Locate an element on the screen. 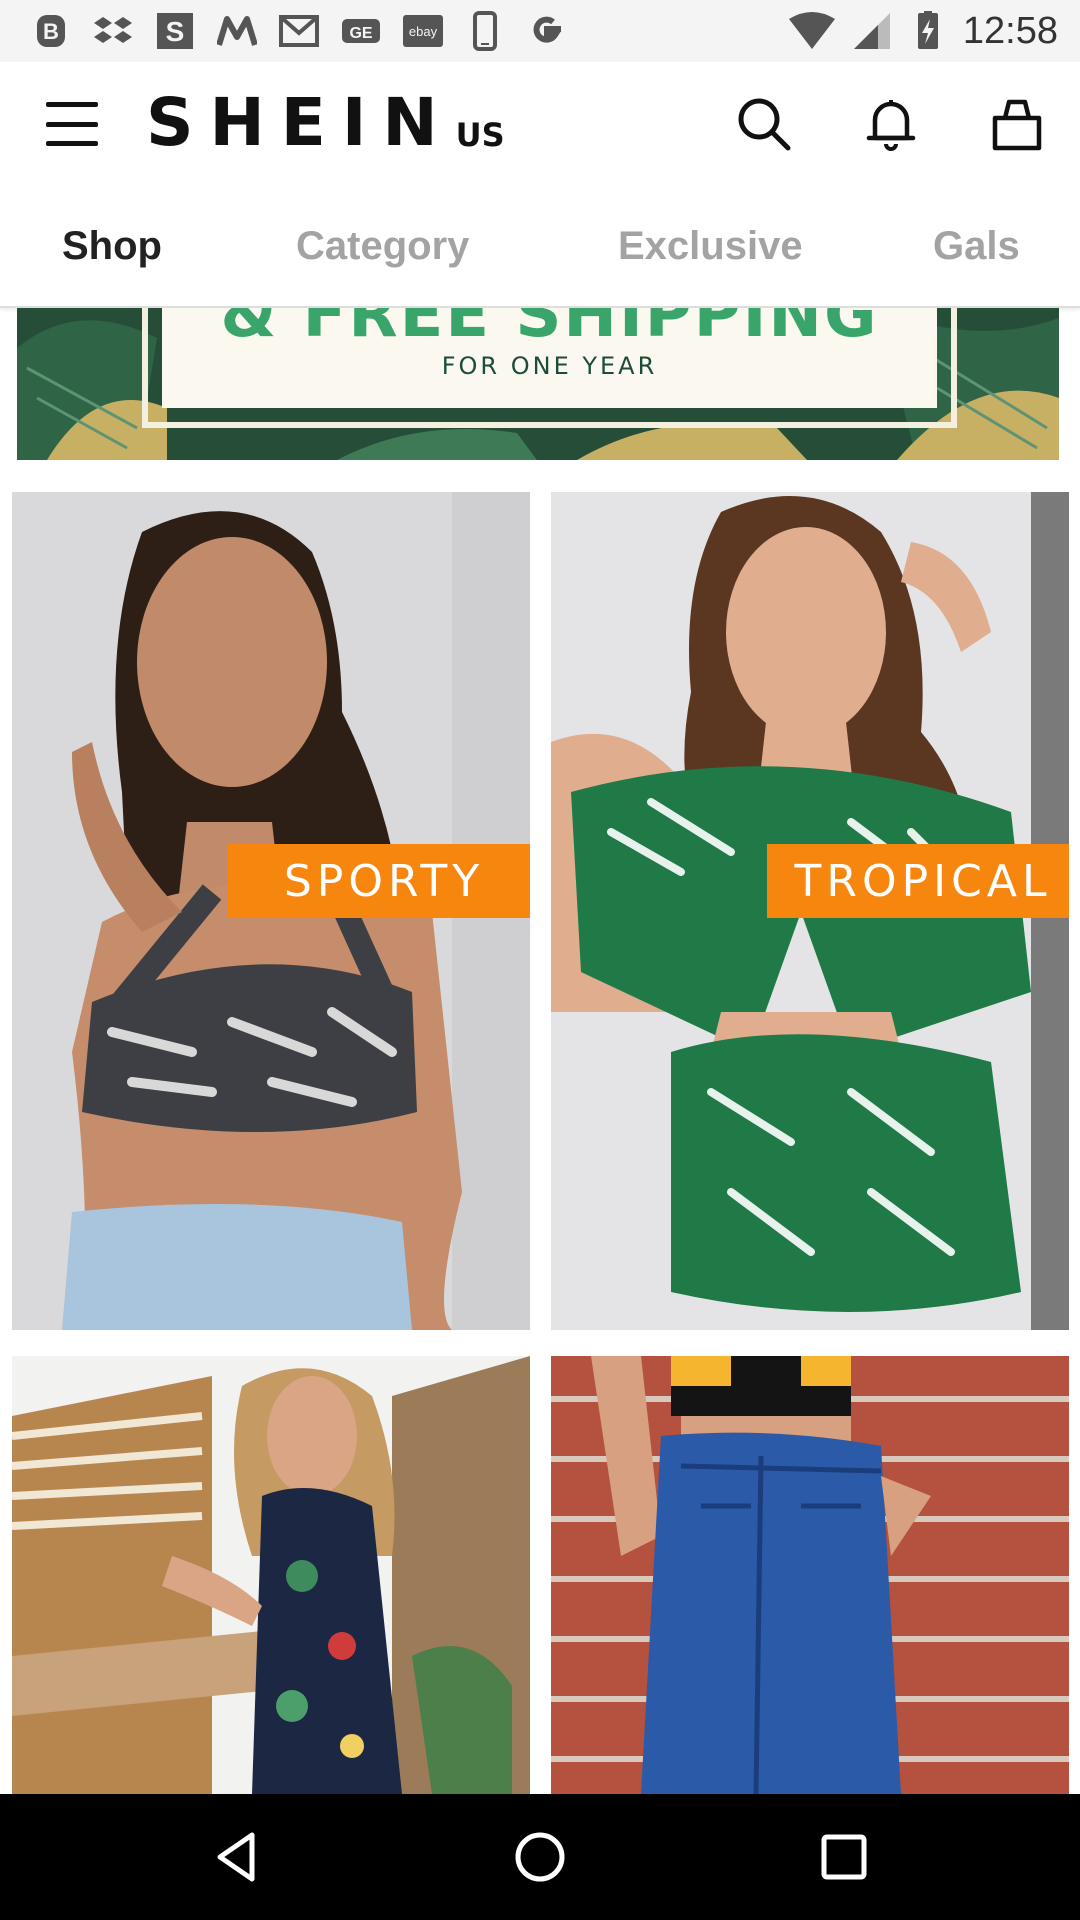 The width and height of the screenshot is (1080, 1920). status-bar: B S GE ebay 12:58 is located at coordinates (540, 31).